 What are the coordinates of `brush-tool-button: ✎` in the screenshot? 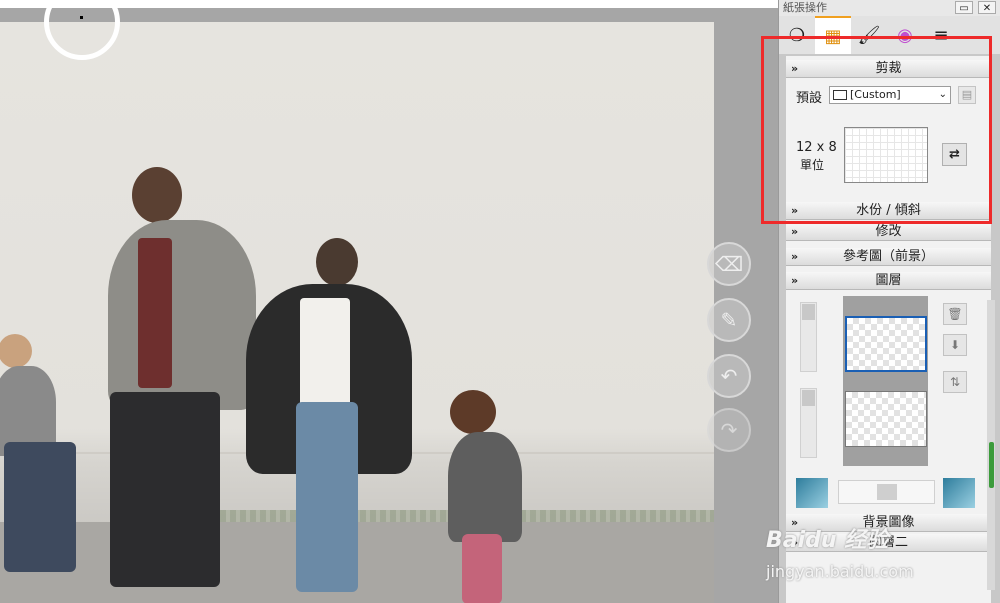 It's located at (729, 320).